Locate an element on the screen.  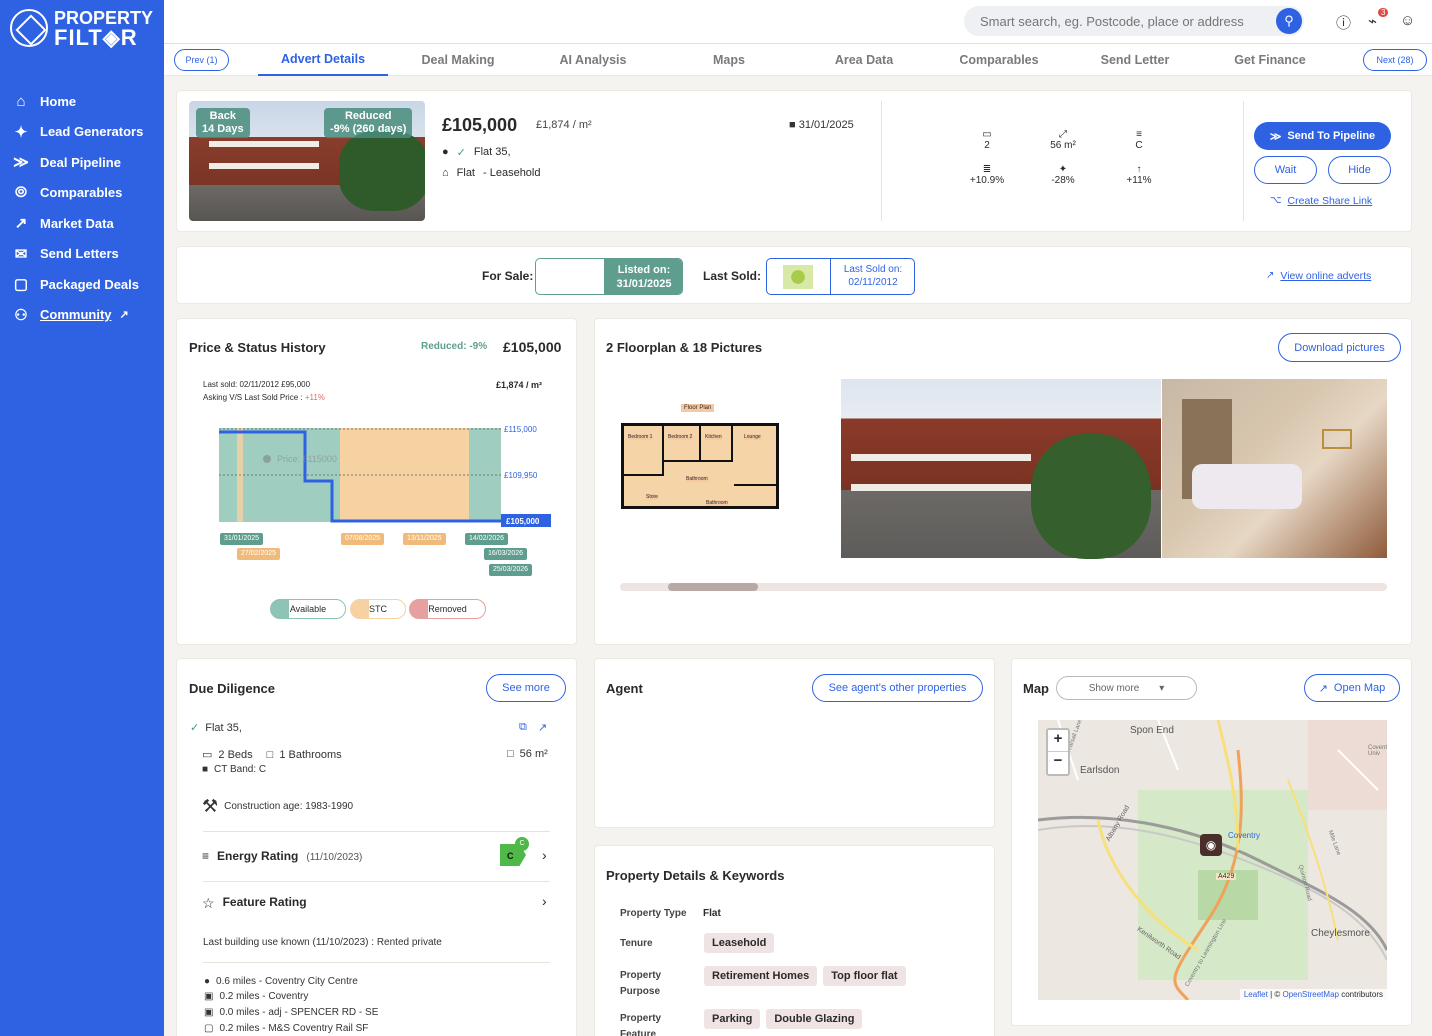
logo: PROPERTY FILT◈R is located at coordinates (81, 28).